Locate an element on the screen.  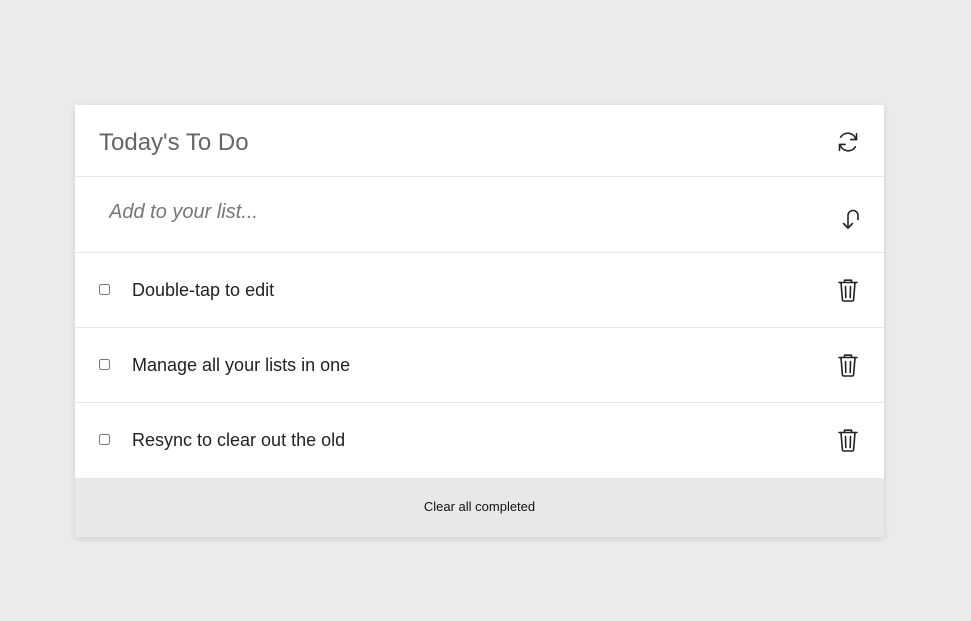
page-title: Today's To Do is located at coordinates (174, 142).